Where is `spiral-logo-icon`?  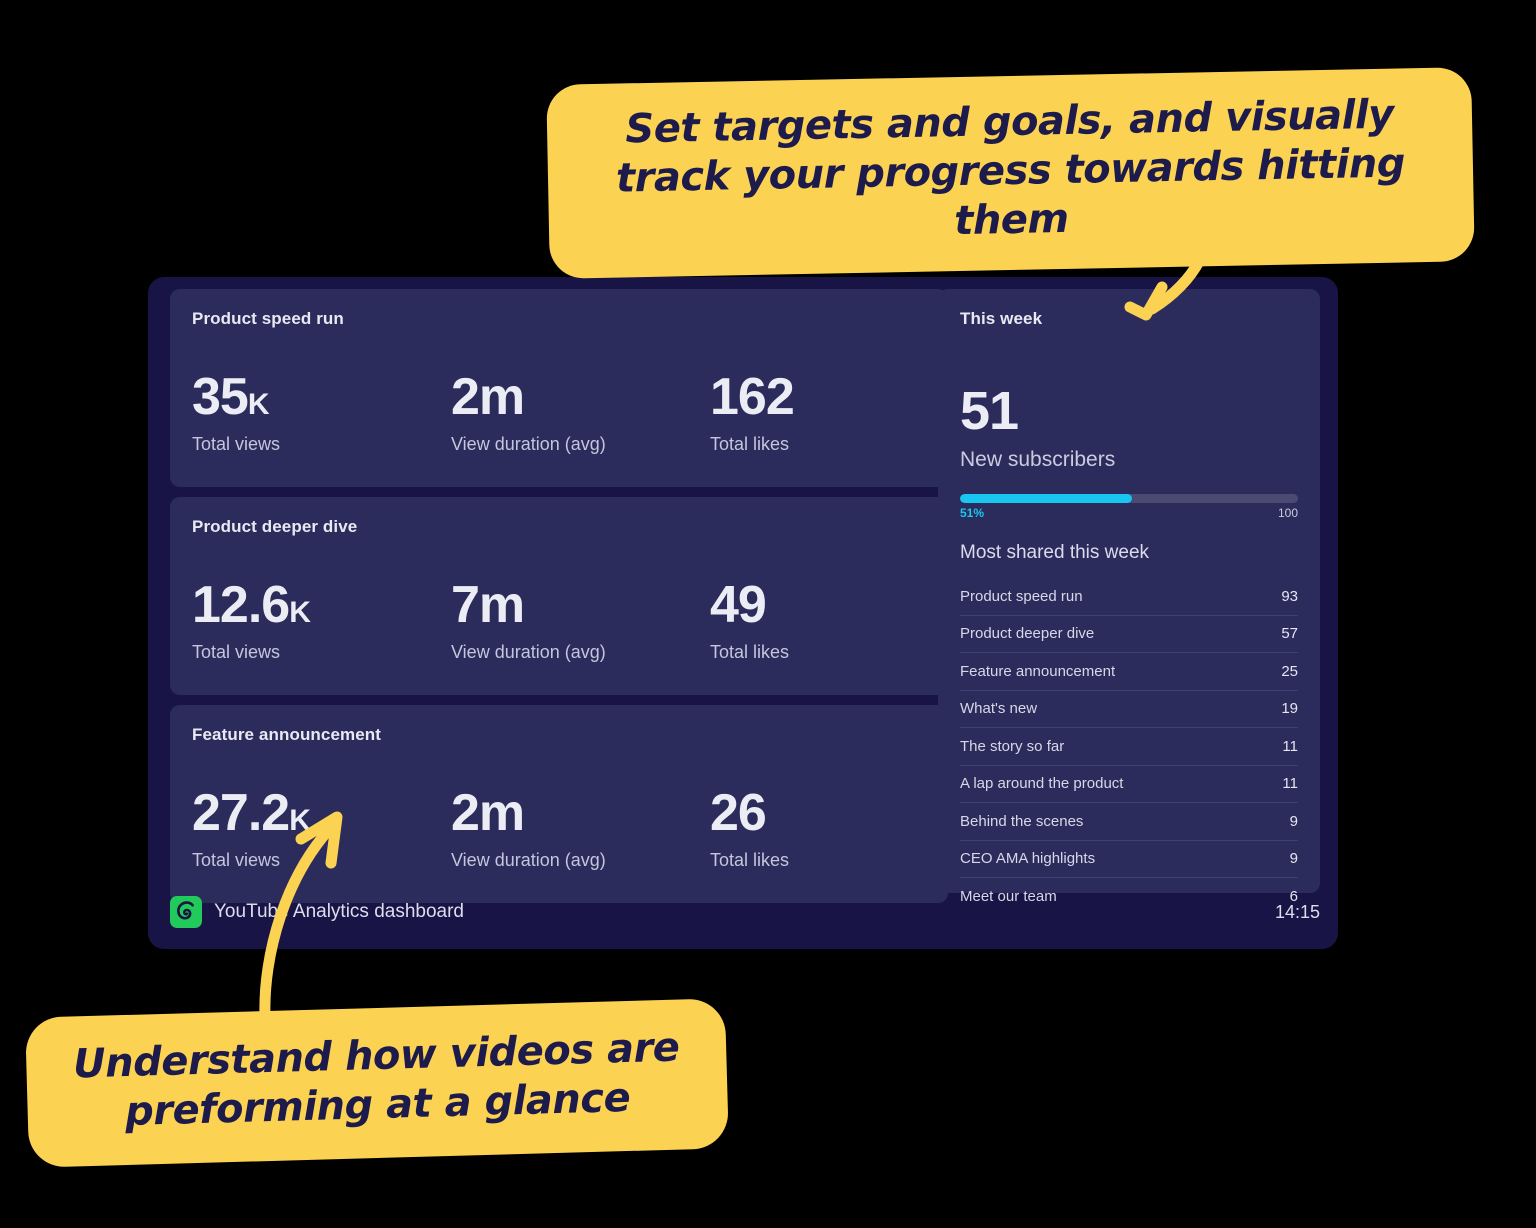 spiral-logo-icon is located at coordinates (186, 912).